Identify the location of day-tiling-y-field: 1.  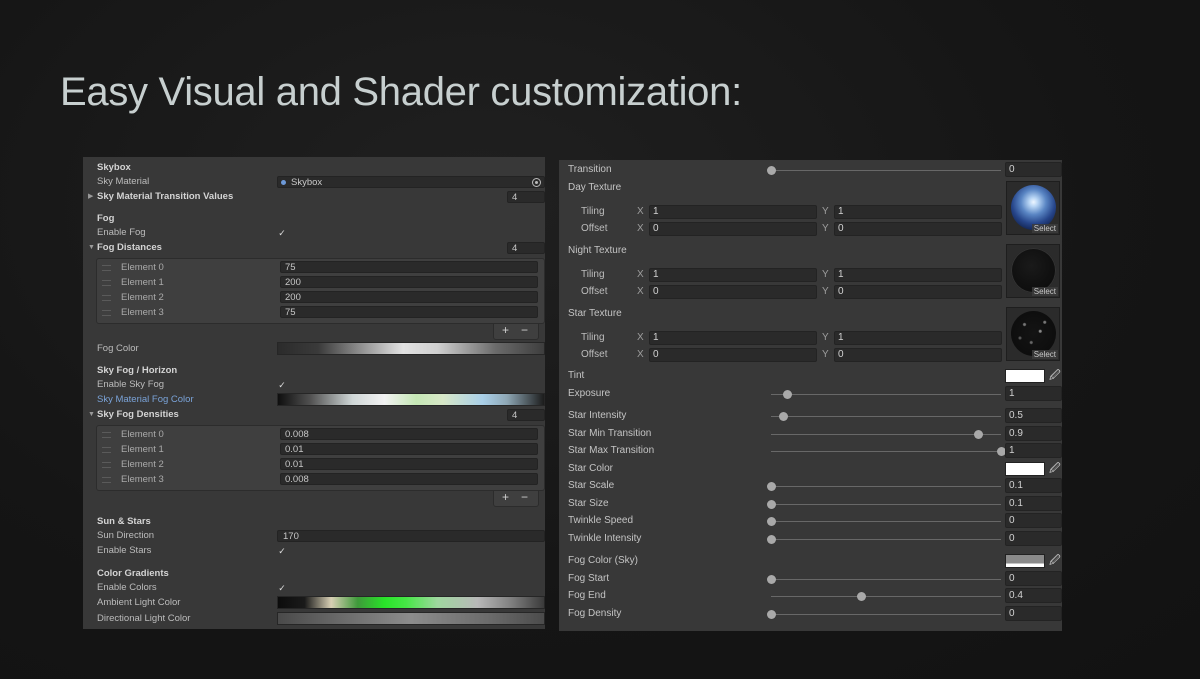
(918, 212).